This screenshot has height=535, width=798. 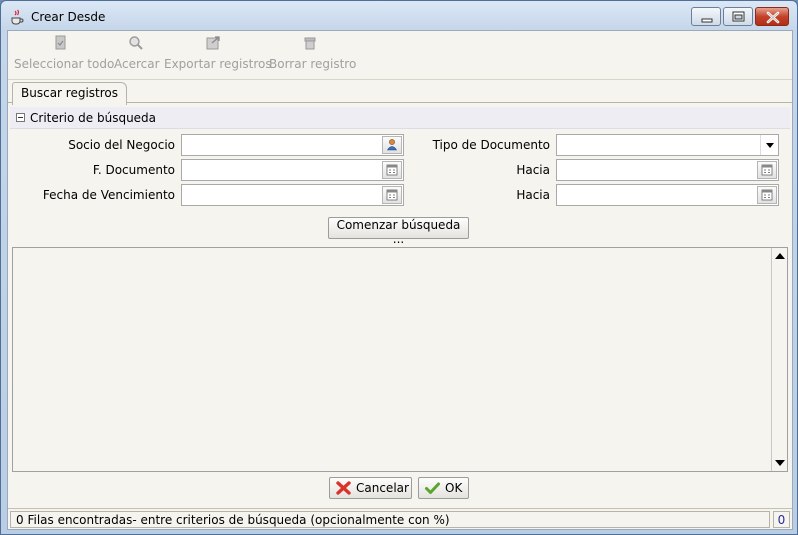 I want to click on status-count: 0, so click(x=781, y=519).